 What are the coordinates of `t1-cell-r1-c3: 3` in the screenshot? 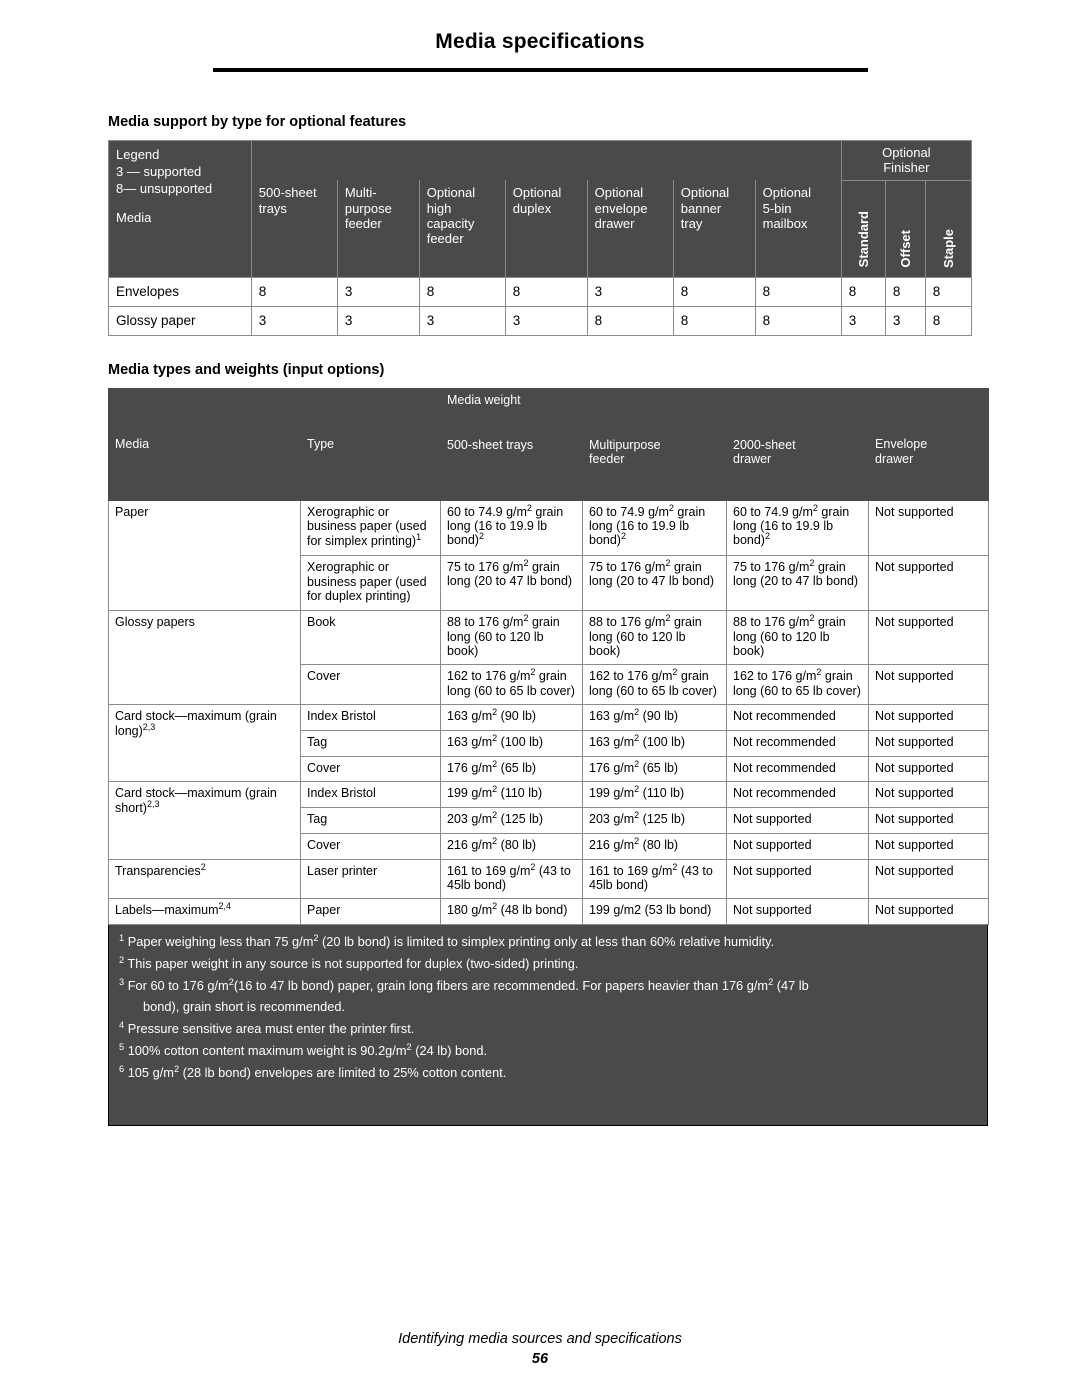 It's located at (546, 320).